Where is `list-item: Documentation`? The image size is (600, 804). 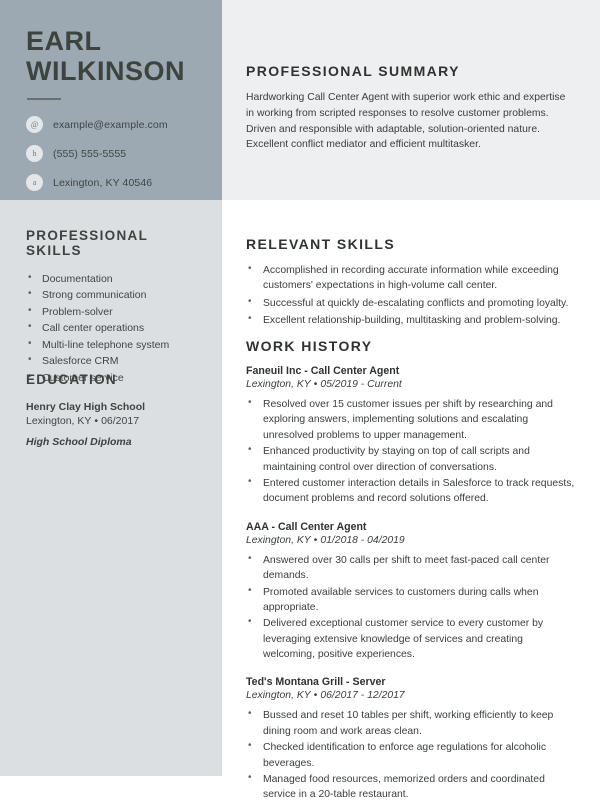 list-item: Documentation is located at coordinates (114, 279).